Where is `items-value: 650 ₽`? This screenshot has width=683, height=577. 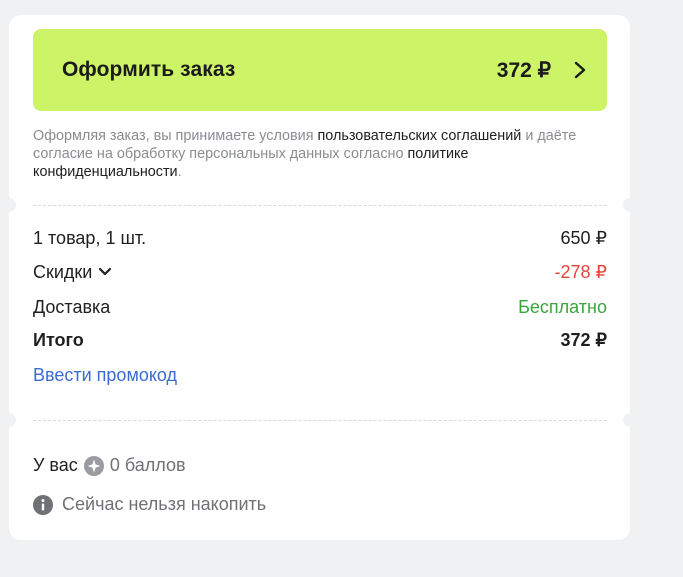 items-value: 650 ₽ is located at coordinates (584, 237).